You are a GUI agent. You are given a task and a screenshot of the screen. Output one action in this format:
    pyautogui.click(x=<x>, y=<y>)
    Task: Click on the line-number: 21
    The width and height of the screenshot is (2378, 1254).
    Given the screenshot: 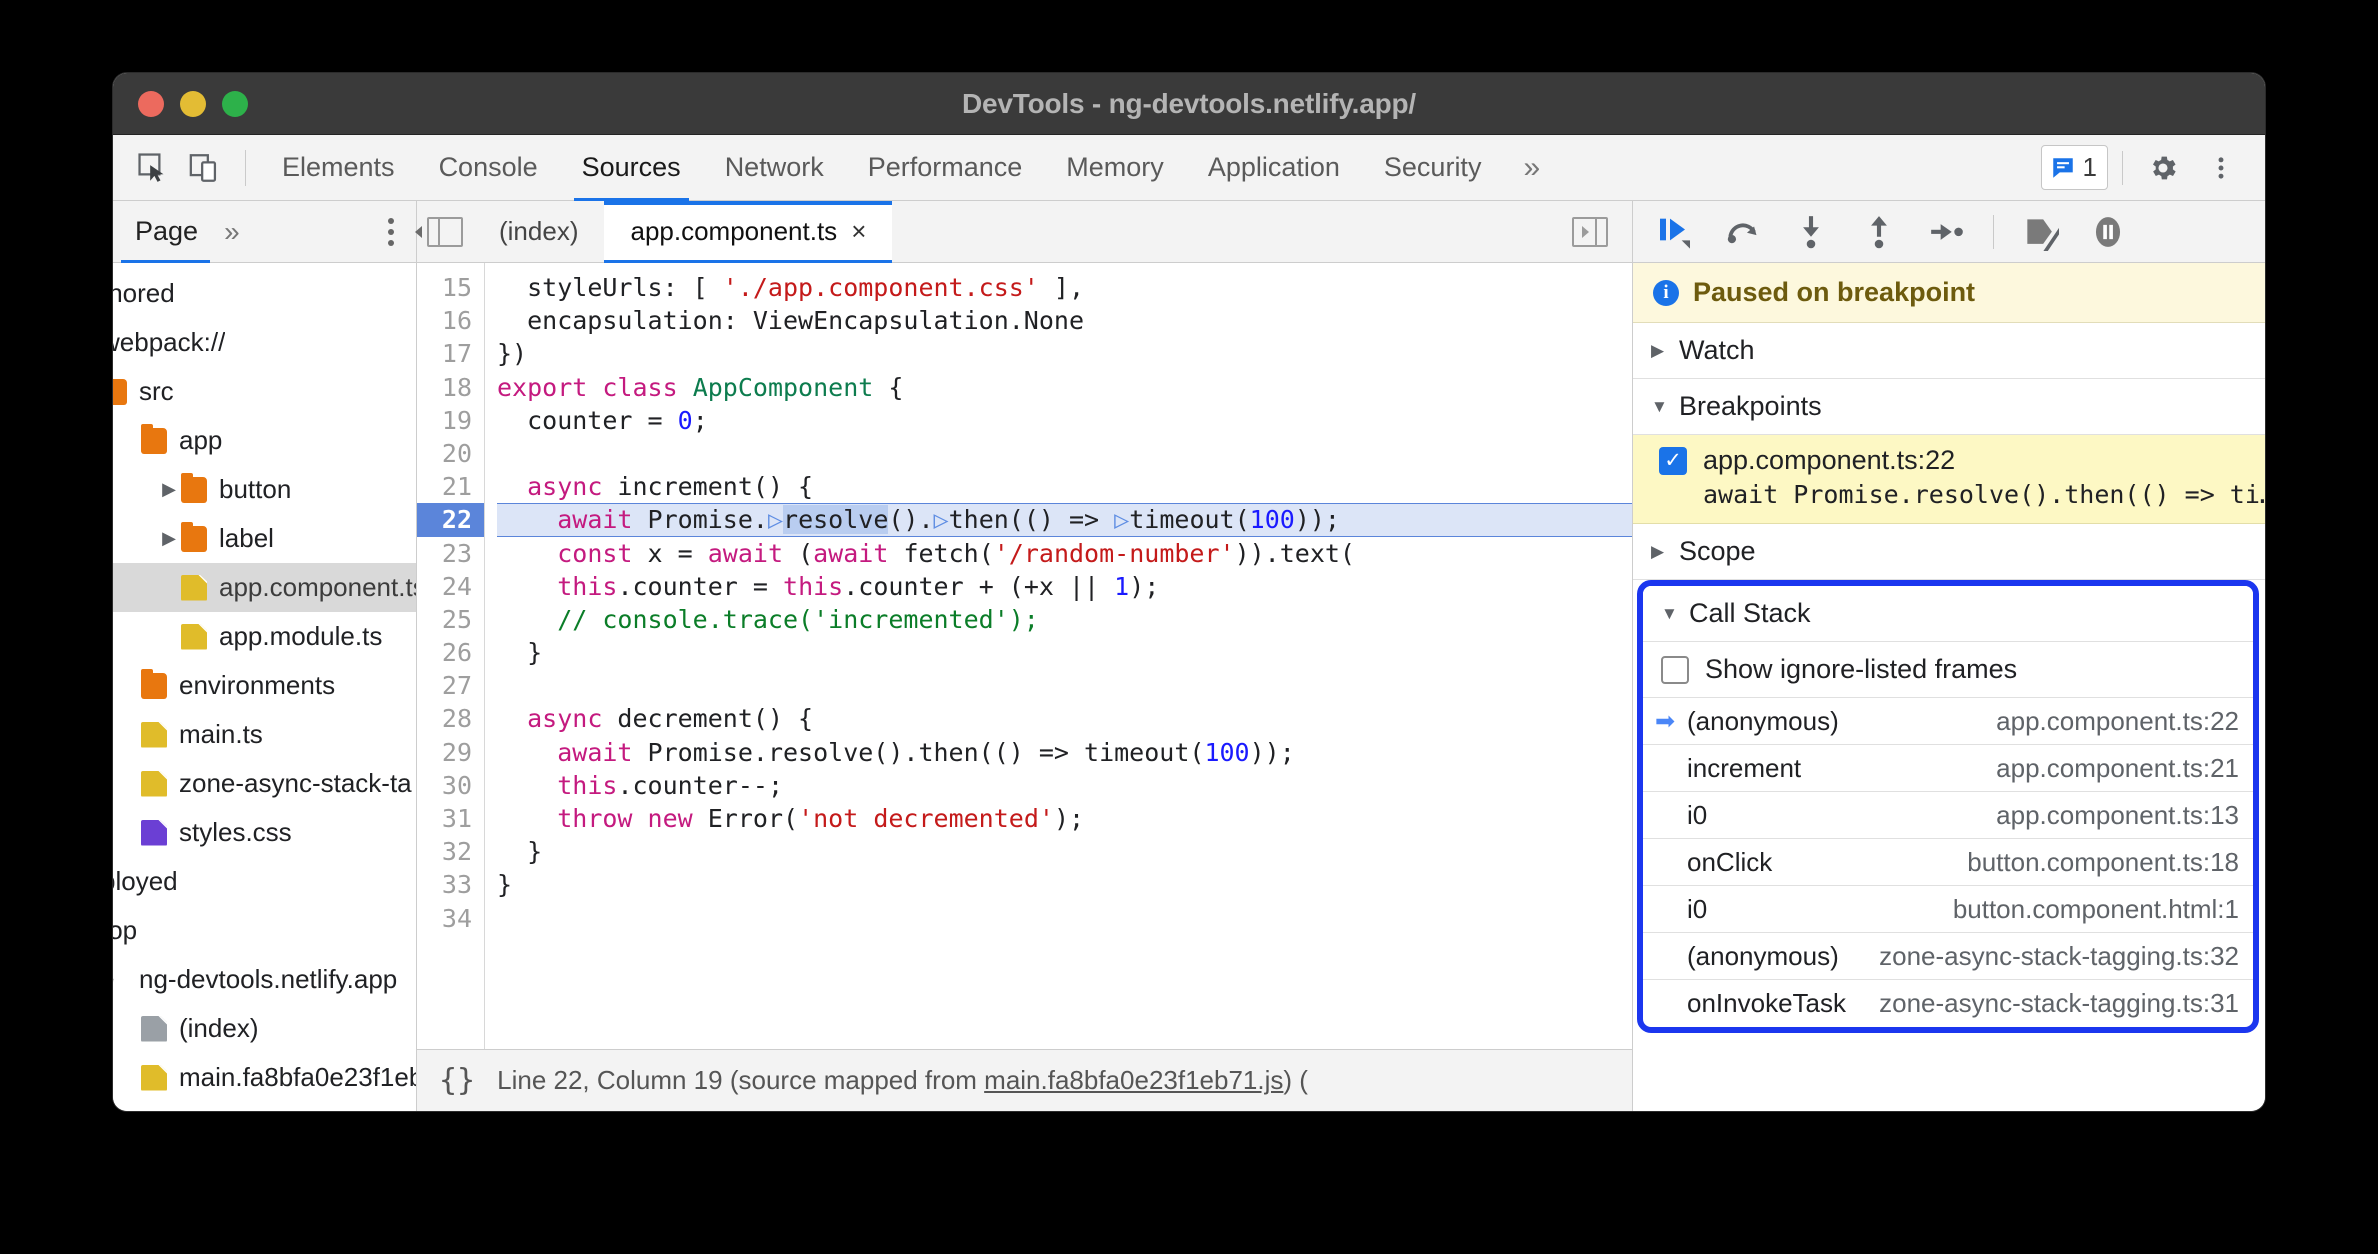 What is the action you would take?
    pyautogui.click(x=450, y=486)
    